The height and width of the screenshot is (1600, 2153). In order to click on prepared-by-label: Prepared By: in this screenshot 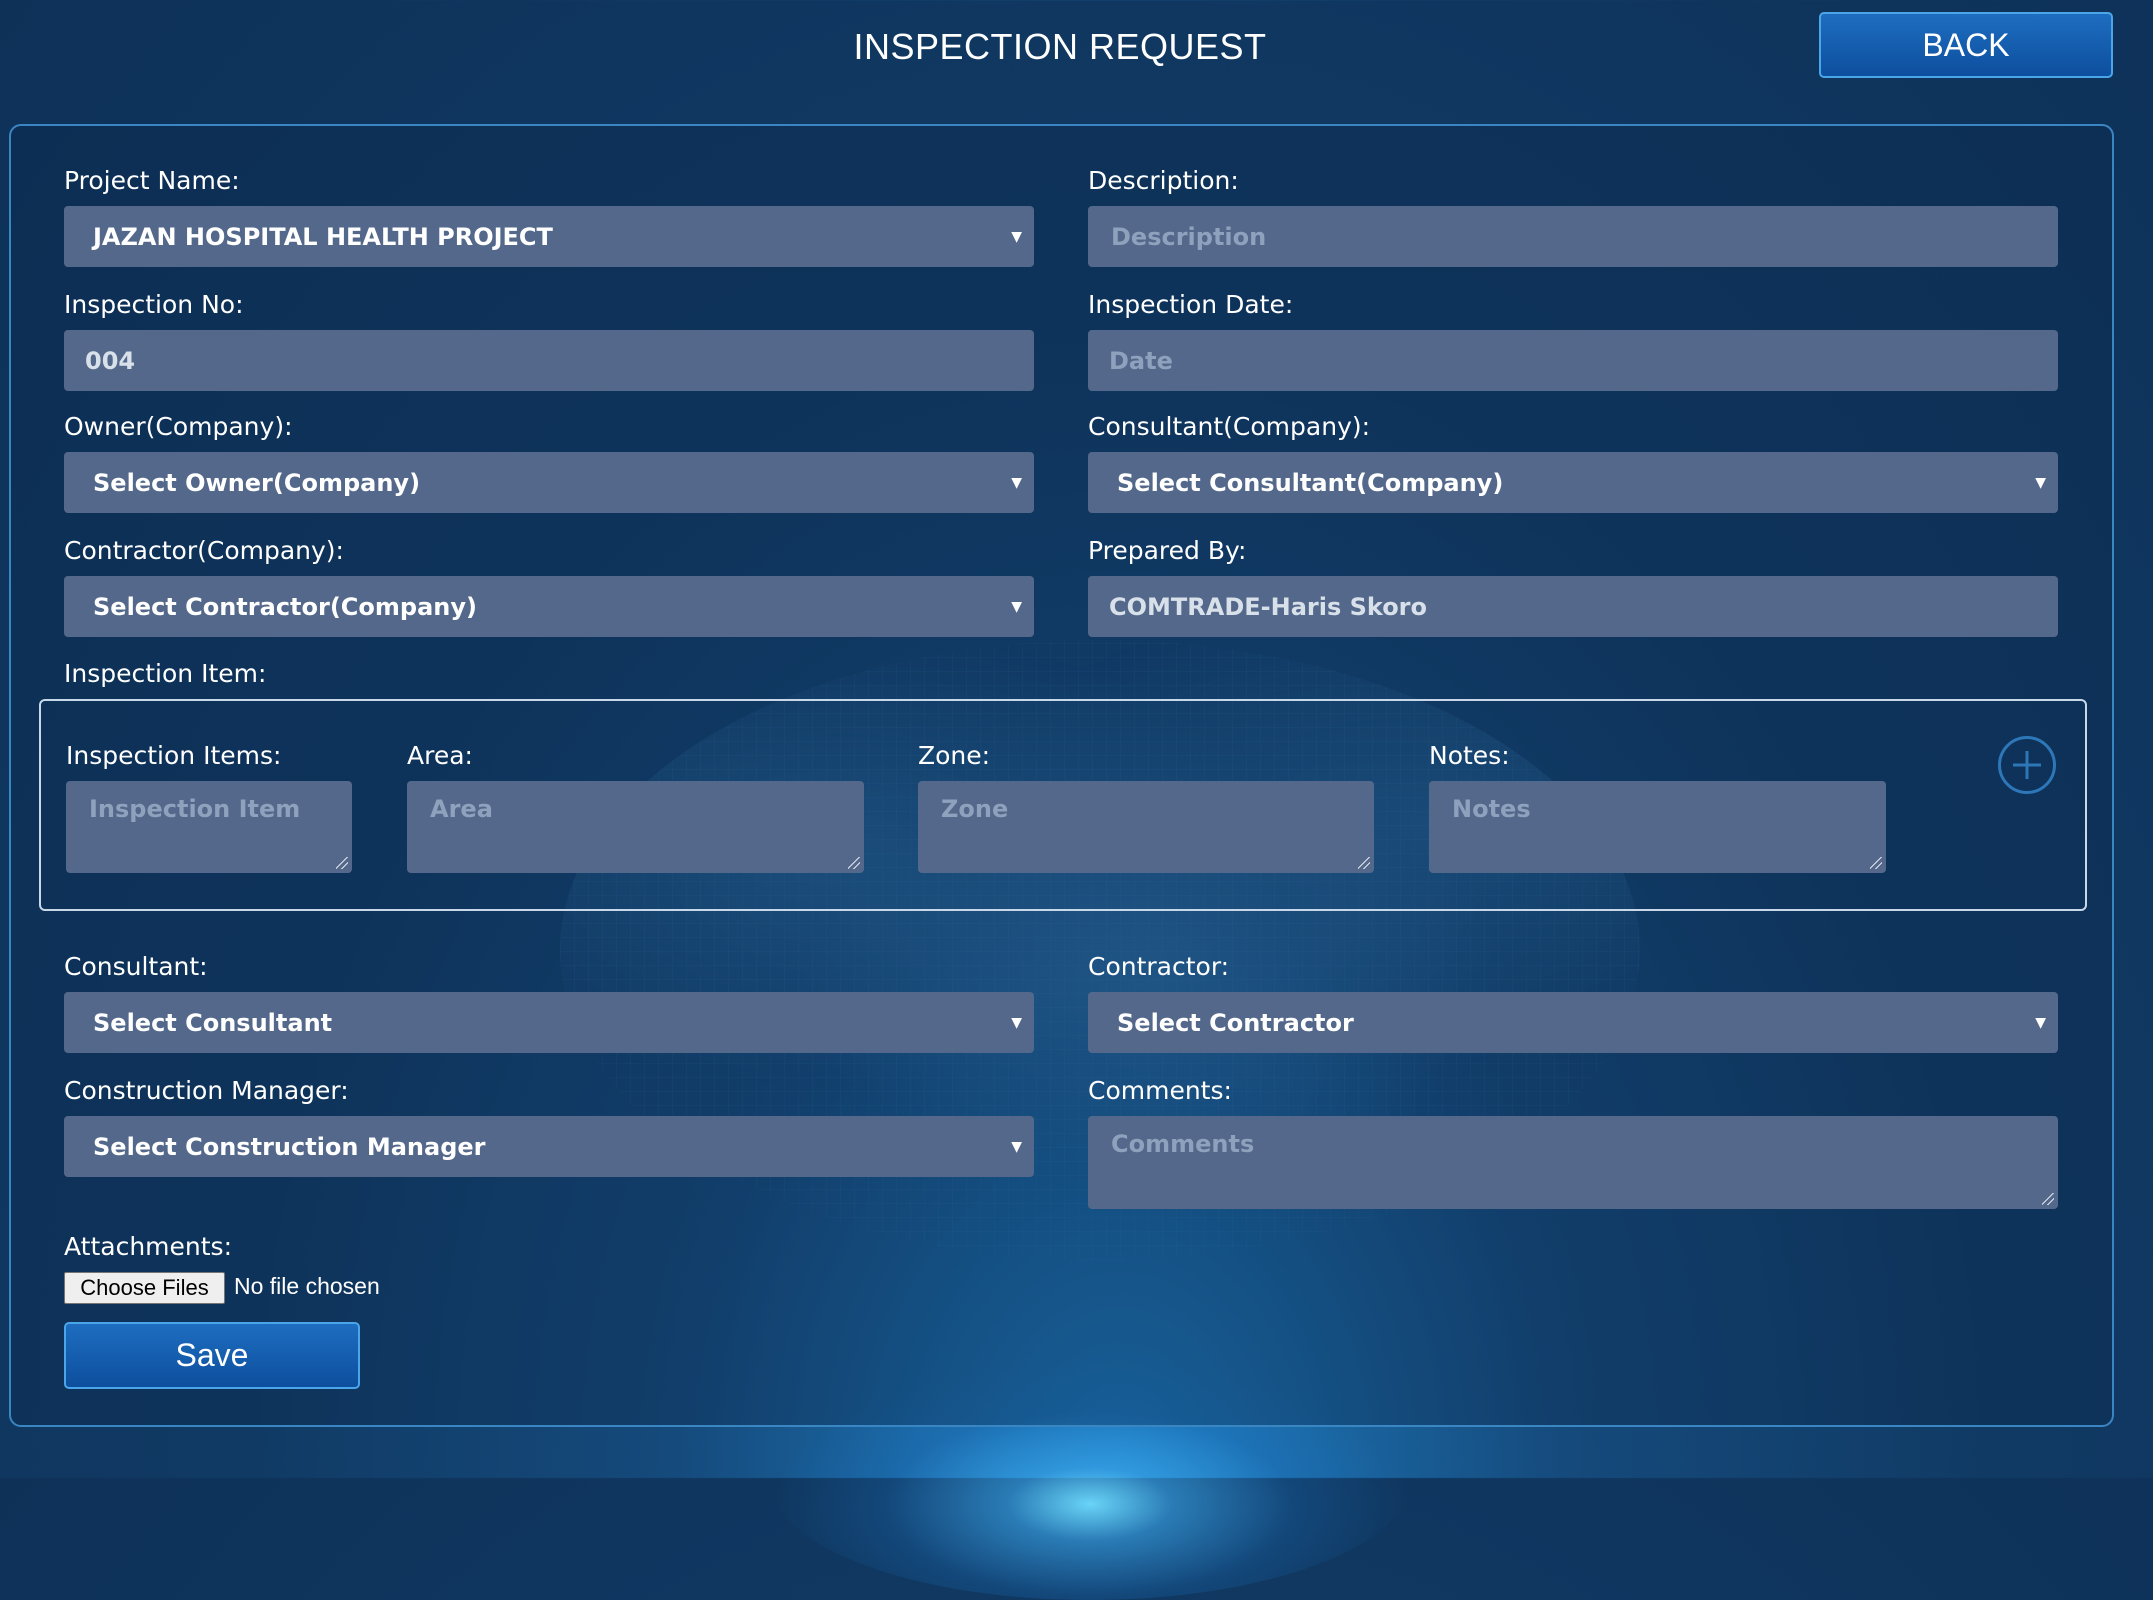, I will do `click(1167, 550)`.